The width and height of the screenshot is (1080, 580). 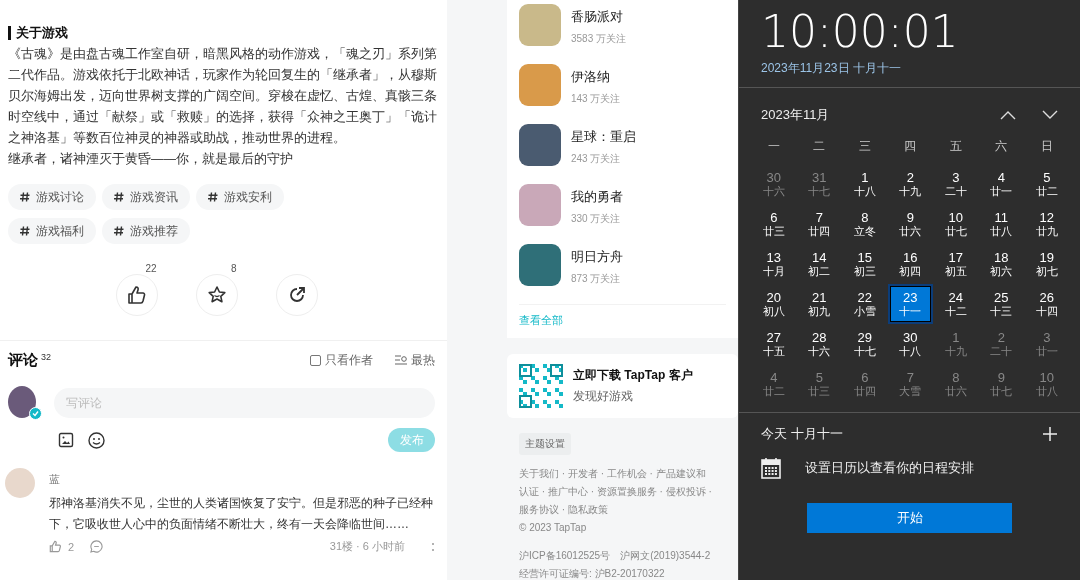 I want to click on calendar-day: 28 十六, so click(x=819, y=344).